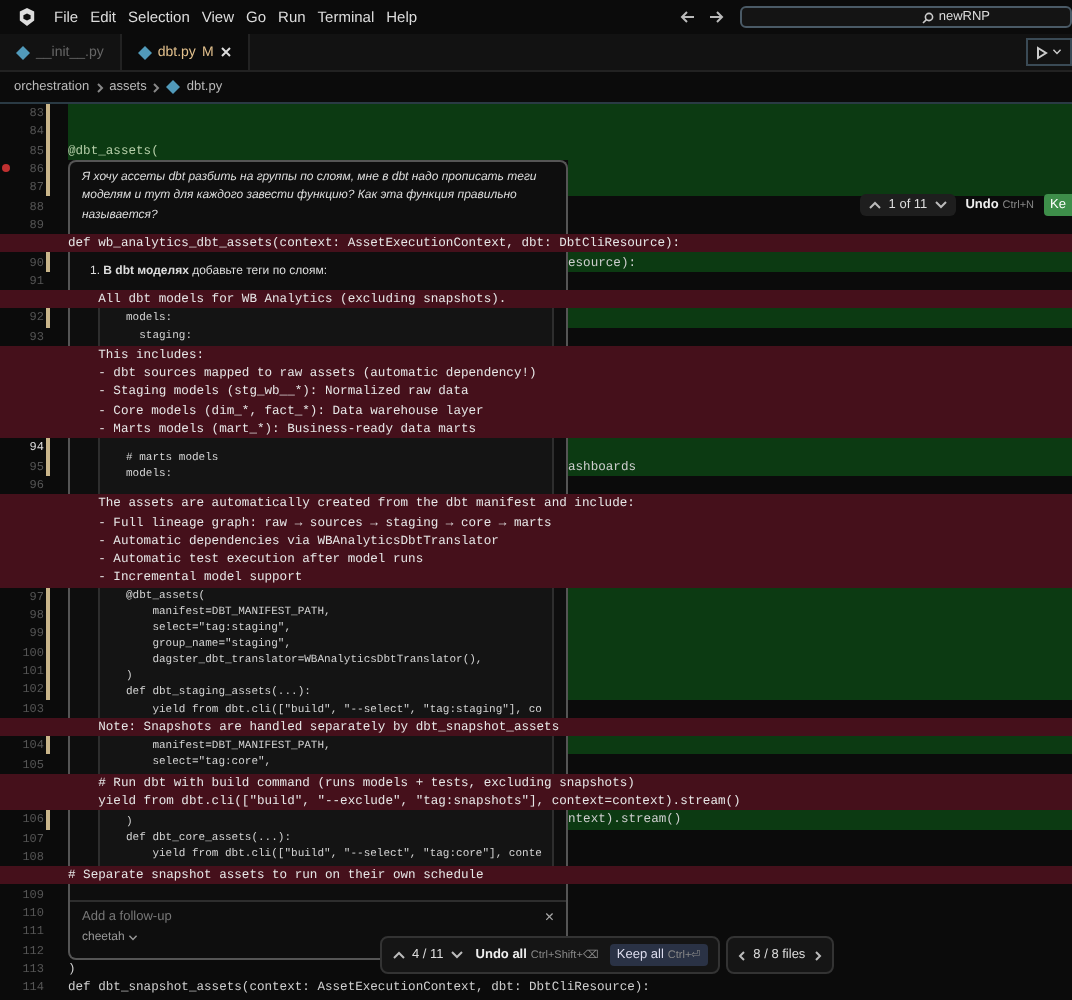 Image resolution: width=1072 pixels, height=1000 pixels. I want to click on close-button: ×, so click(549, 917).